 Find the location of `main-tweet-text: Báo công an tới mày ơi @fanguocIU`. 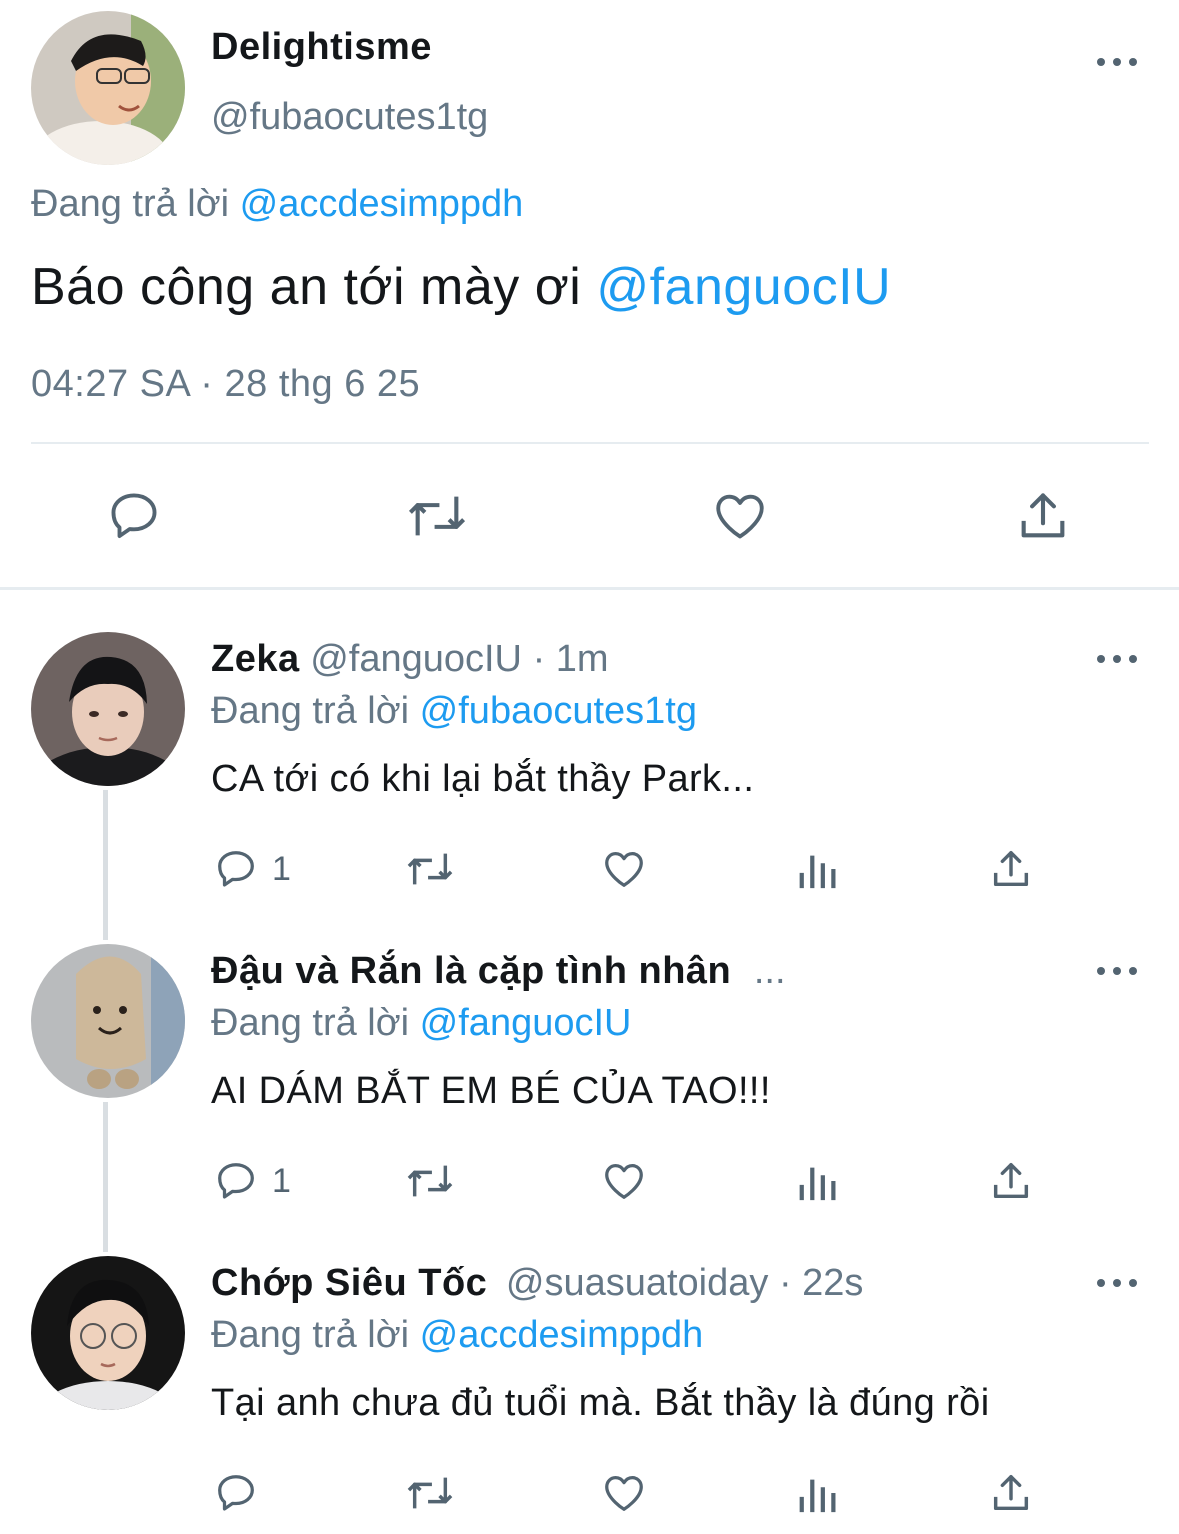

main-tweet-text: Báo công an tới mày ơi @fanguocIU is located at coordinates (461, 287).